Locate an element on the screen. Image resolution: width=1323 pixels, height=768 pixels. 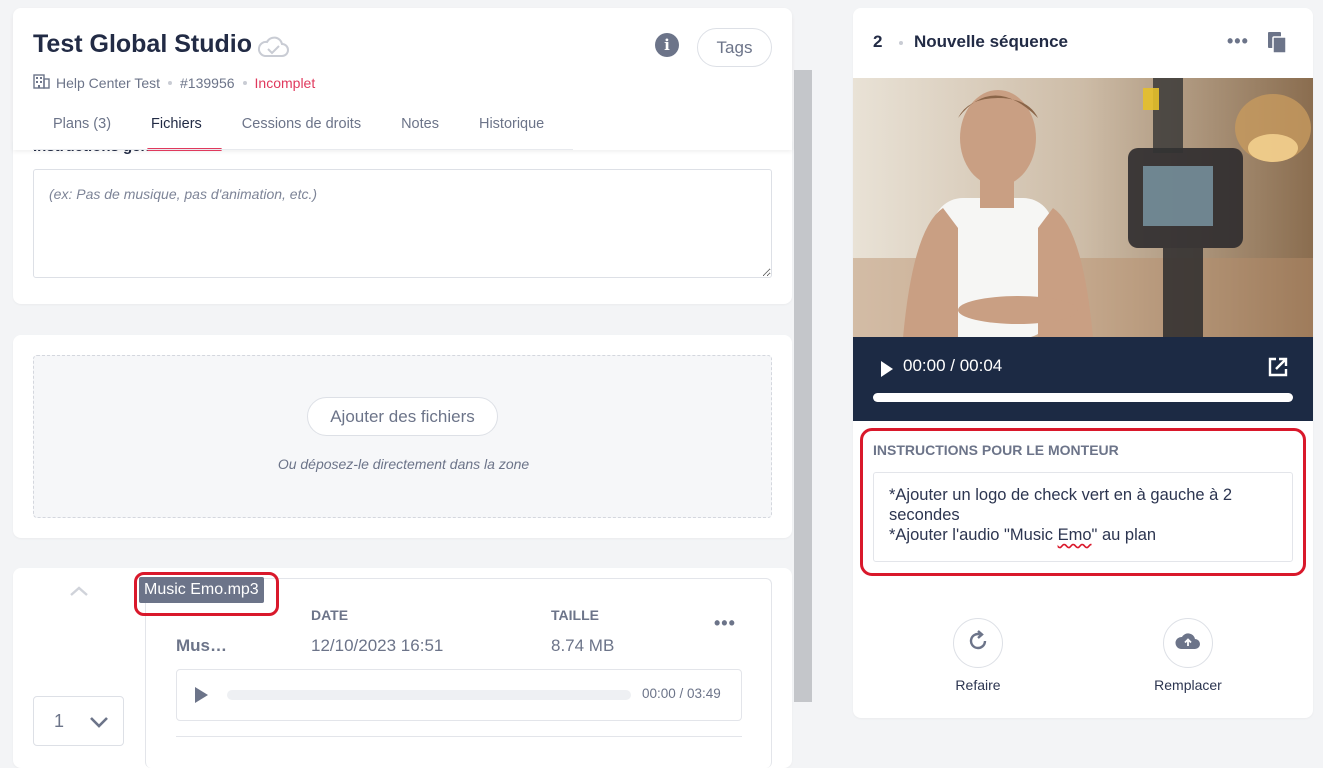
redo-circle is located at coordinates (978, 643).